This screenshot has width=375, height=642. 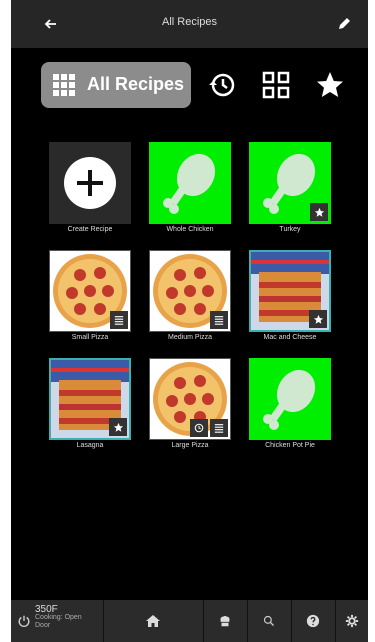 What do you see at coordinates (276, 85) in the screenshot?
I see `grid-view-icon` at bounding box center [276, 85].